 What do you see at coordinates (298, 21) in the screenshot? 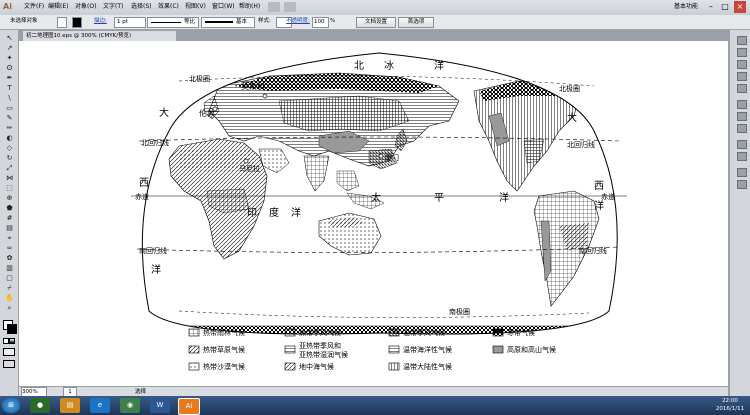
I see `opacity-label: 不透明度:` at bounding box center [298, 21].